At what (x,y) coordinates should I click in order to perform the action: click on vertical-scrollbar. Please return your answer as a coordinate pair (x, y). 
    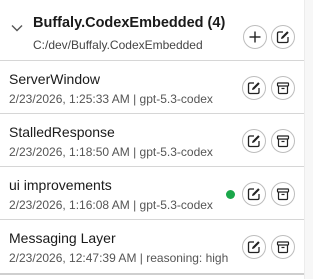
    Looking at the image, I should click on (308, 139).